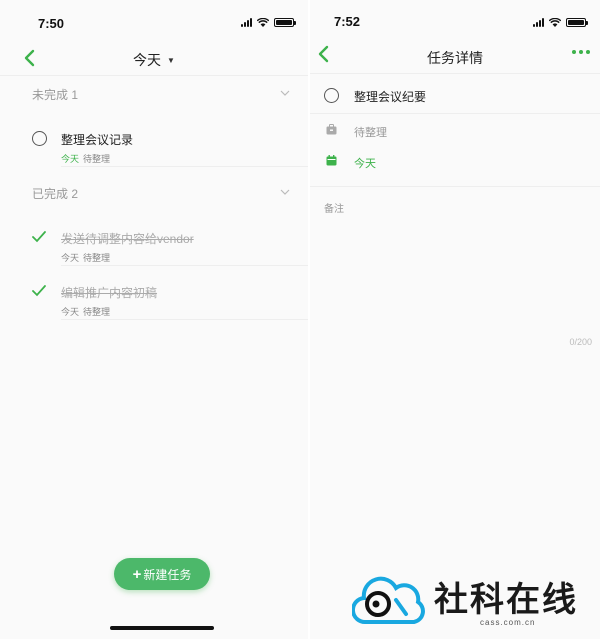  I want to click on task-title: 发送待调整内容给vendor, so click(127, 239).